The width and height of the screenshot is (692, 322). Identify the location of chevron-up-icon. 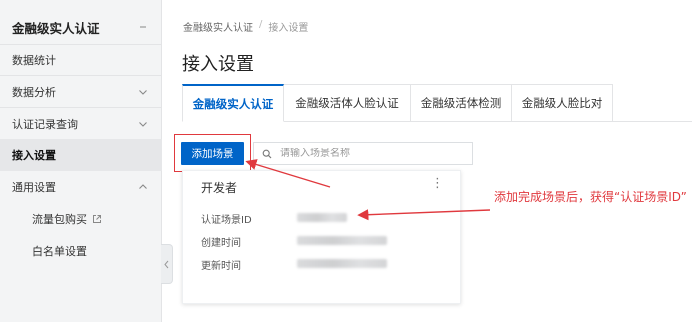
(143, 187).